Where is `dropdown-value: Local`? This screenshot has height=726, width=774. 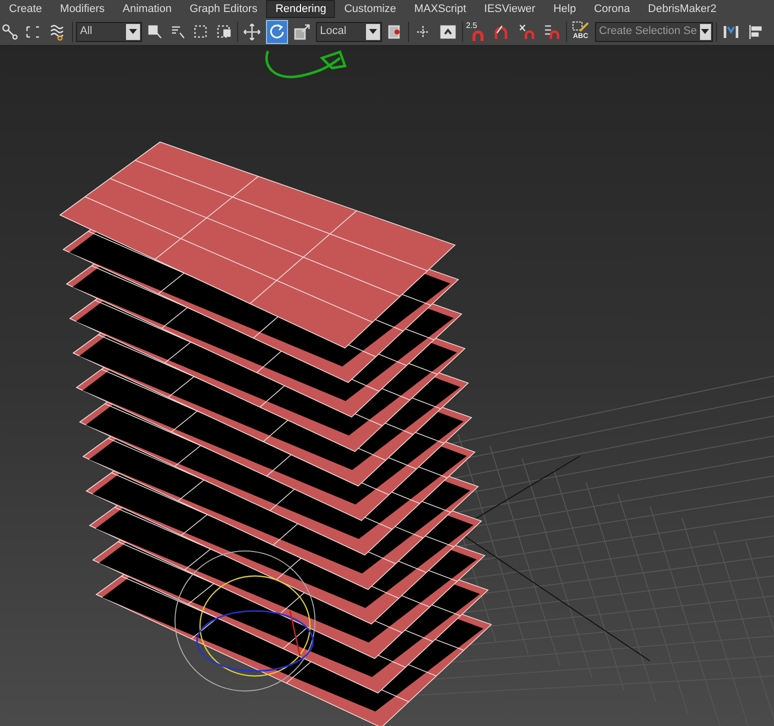
dropdown-value: Local is located at coordinates (333, 32).